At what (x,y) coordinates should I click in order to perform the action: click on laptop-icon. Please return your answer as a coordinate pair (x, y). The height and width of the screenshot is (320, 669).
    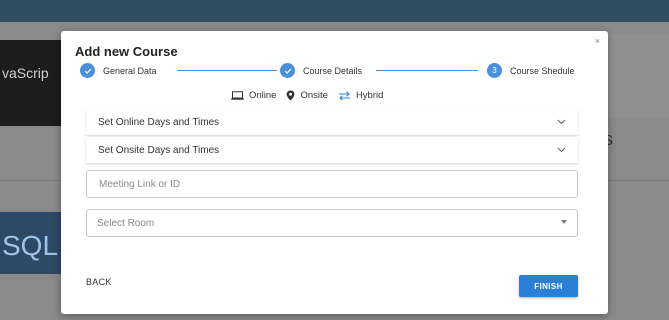
    Looking at the image, I should click on (237, 95).